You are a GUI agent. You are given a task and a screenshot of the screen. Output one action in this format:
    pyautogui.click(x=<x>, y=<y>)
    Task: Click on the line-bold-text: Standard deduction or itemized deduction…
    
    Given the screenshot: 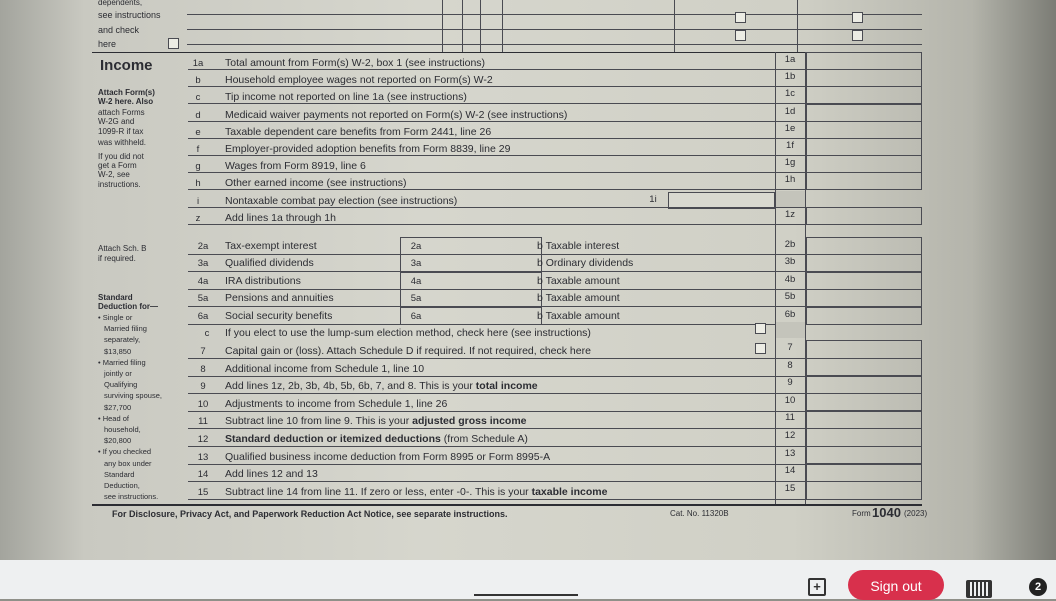 What is the action you would take?
    pyautogui.click(x=333, y=439)
    